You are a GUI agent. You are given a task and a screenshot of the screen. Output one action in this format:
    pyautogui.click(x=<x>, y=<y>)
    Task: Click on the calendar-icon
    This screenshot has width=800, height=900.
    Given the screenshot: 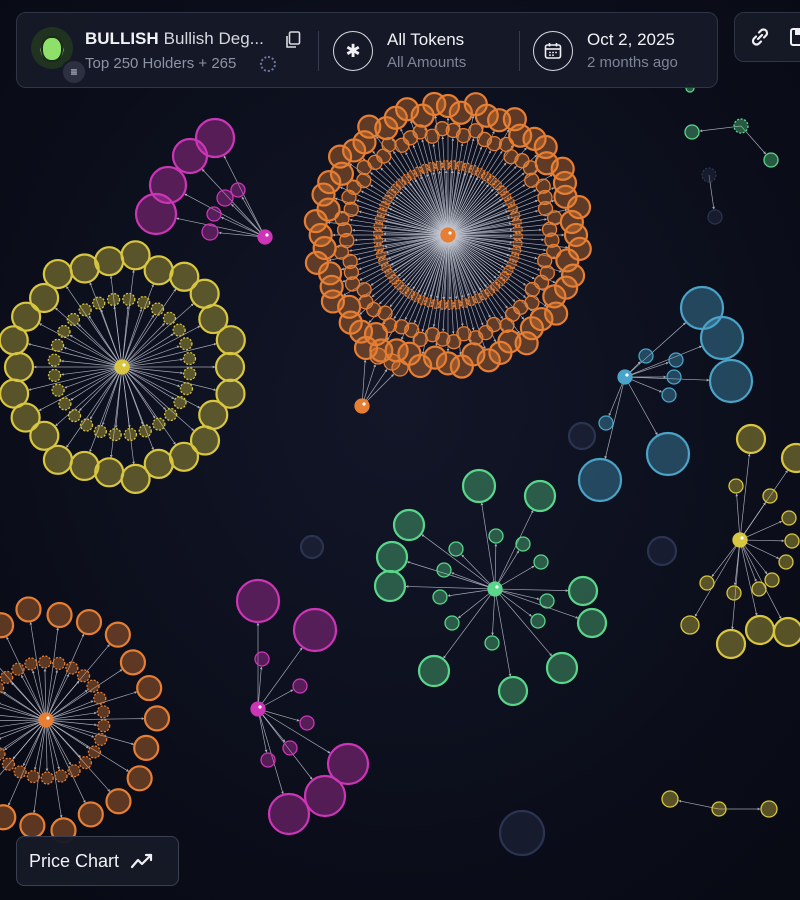 What is the action you would take?
    pyautogui.click(x=553, y=51)
    